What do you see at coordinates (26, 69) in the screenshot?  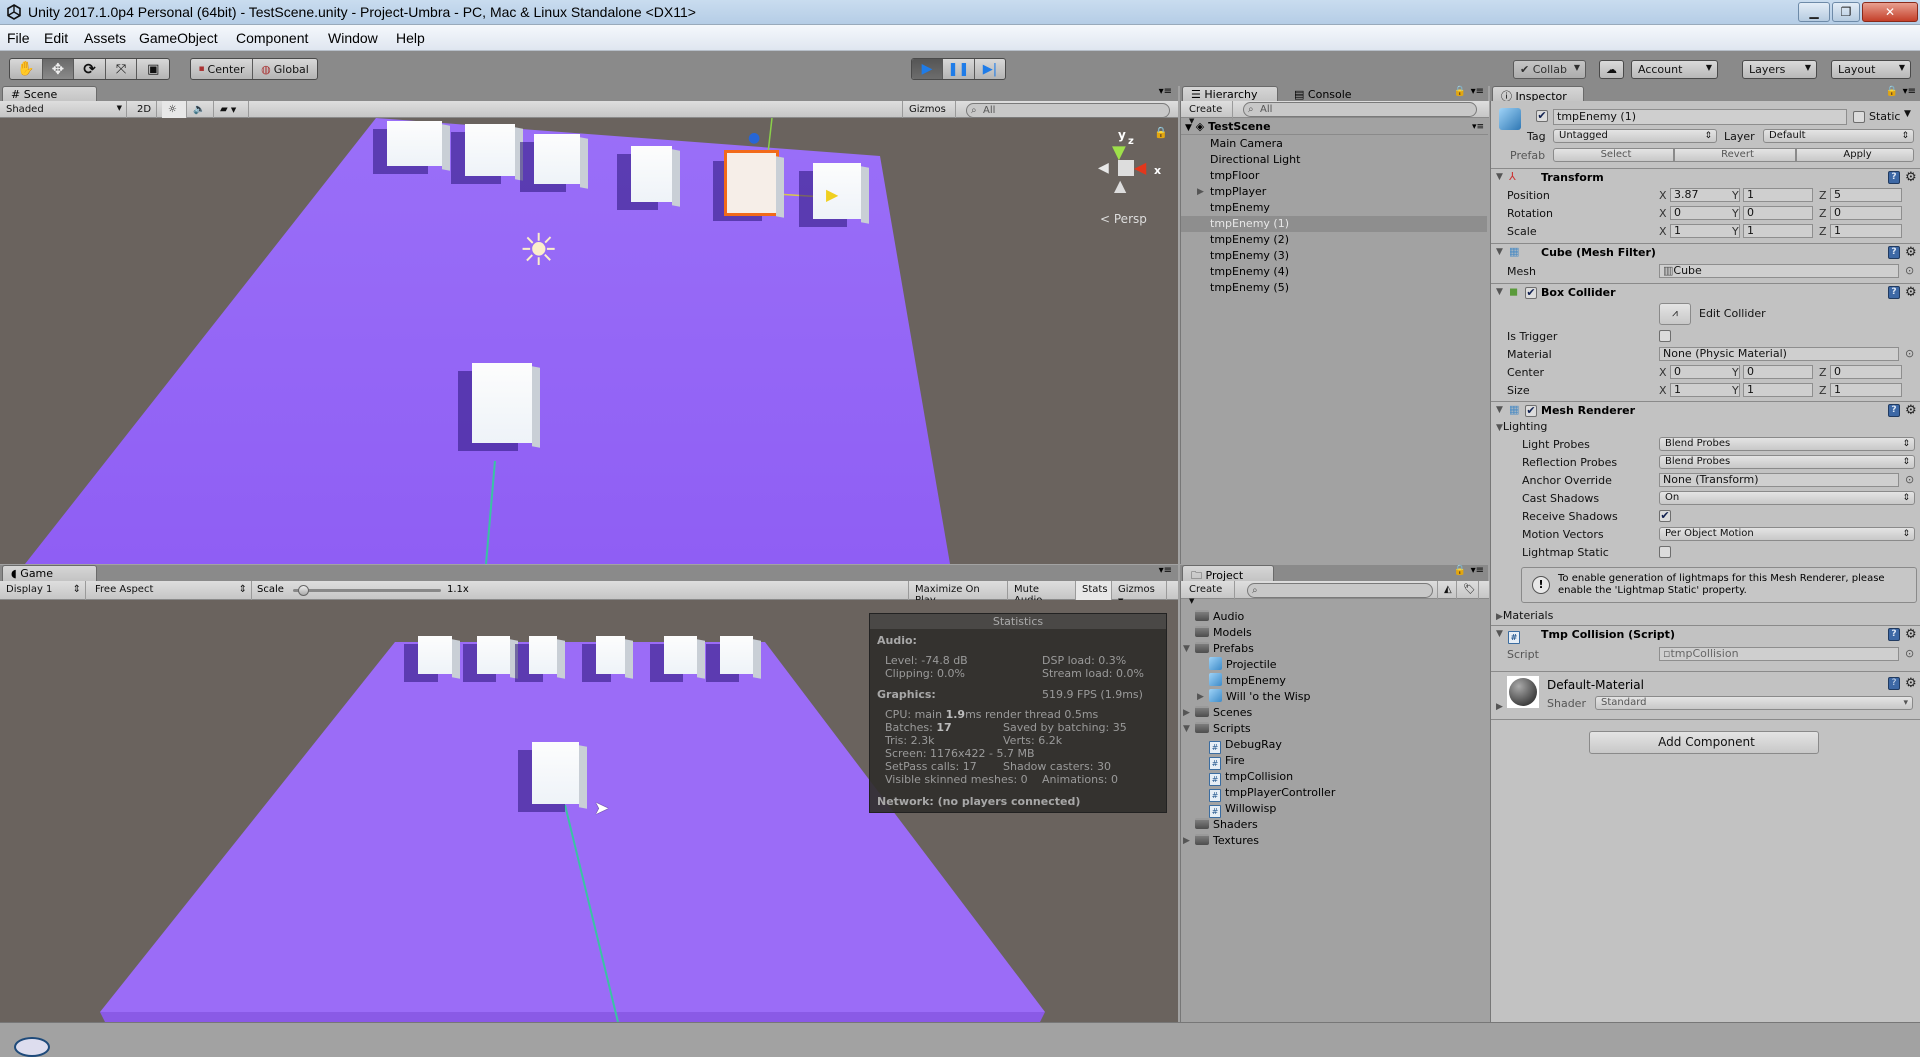 I see `hand-tool-button: ✋` at bounding box center [26, 69].